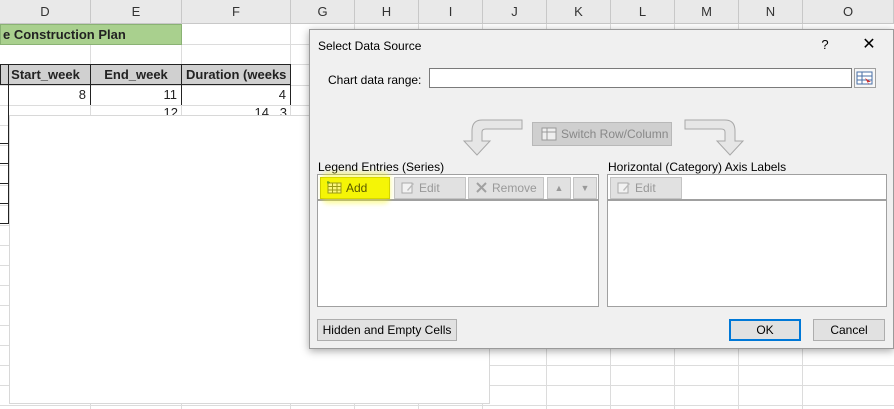 This screenshot has height=409, width=894. I want to click on column-header-h: H, so click(387, 12).